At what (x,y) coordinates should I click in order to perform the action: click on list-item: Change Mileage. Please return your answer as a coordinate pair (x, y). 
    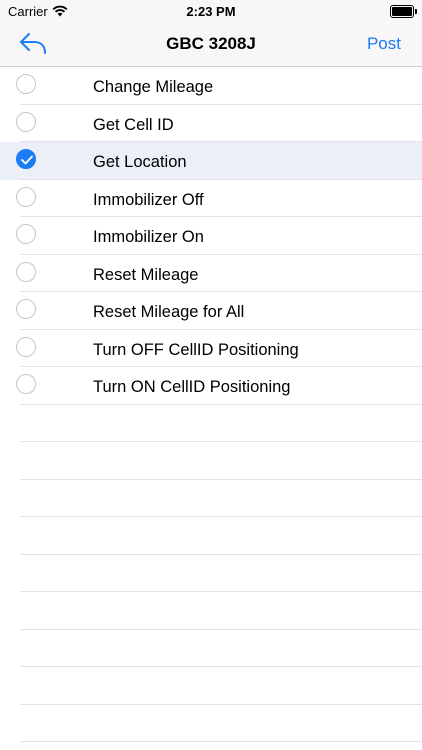
    Looking at the image, I should click on (211, 86).